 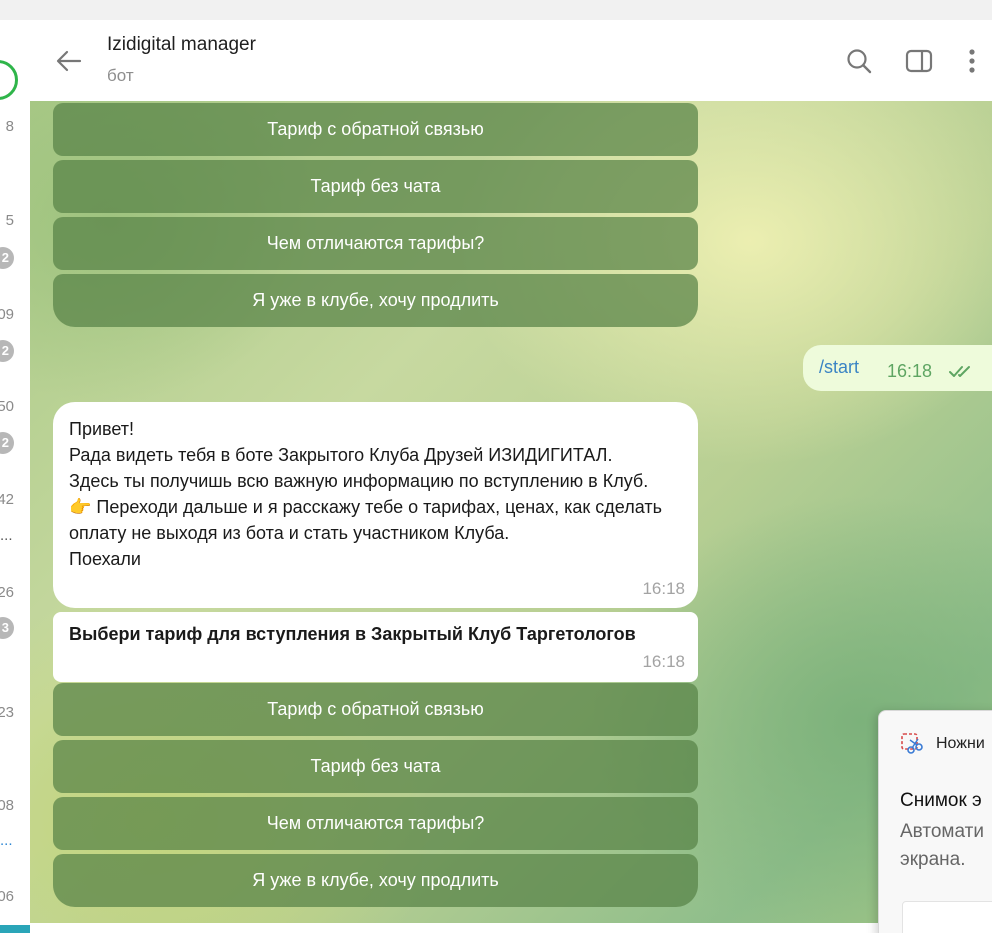 What do you see at coordinates (15, 929) in the screenshot?
I see `strip-accent` at bounding box center [15, 929].